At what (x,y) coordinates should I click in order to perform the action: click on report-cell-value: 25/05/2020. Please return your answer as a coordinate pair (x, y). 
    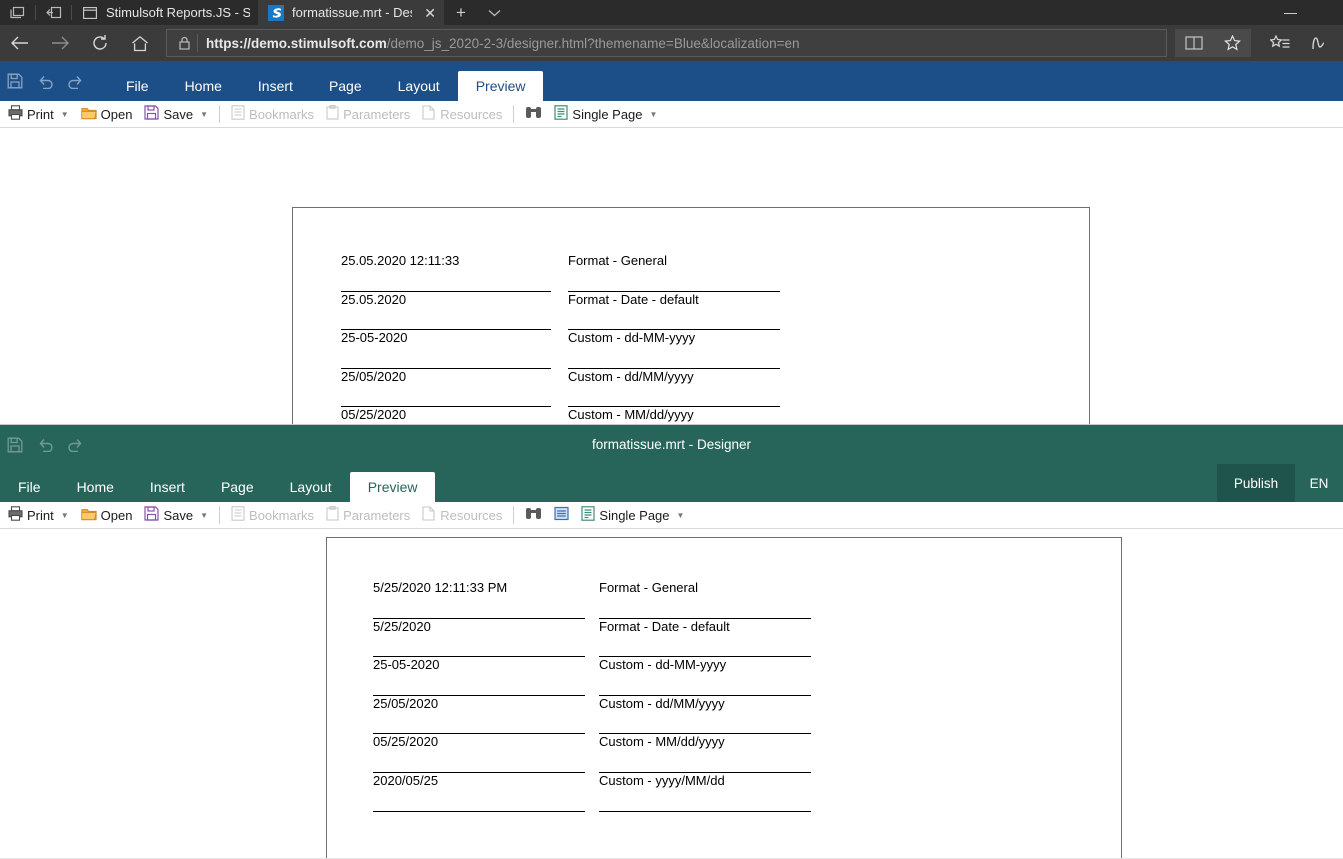
    Looking at the image, I should click on (479, 715).